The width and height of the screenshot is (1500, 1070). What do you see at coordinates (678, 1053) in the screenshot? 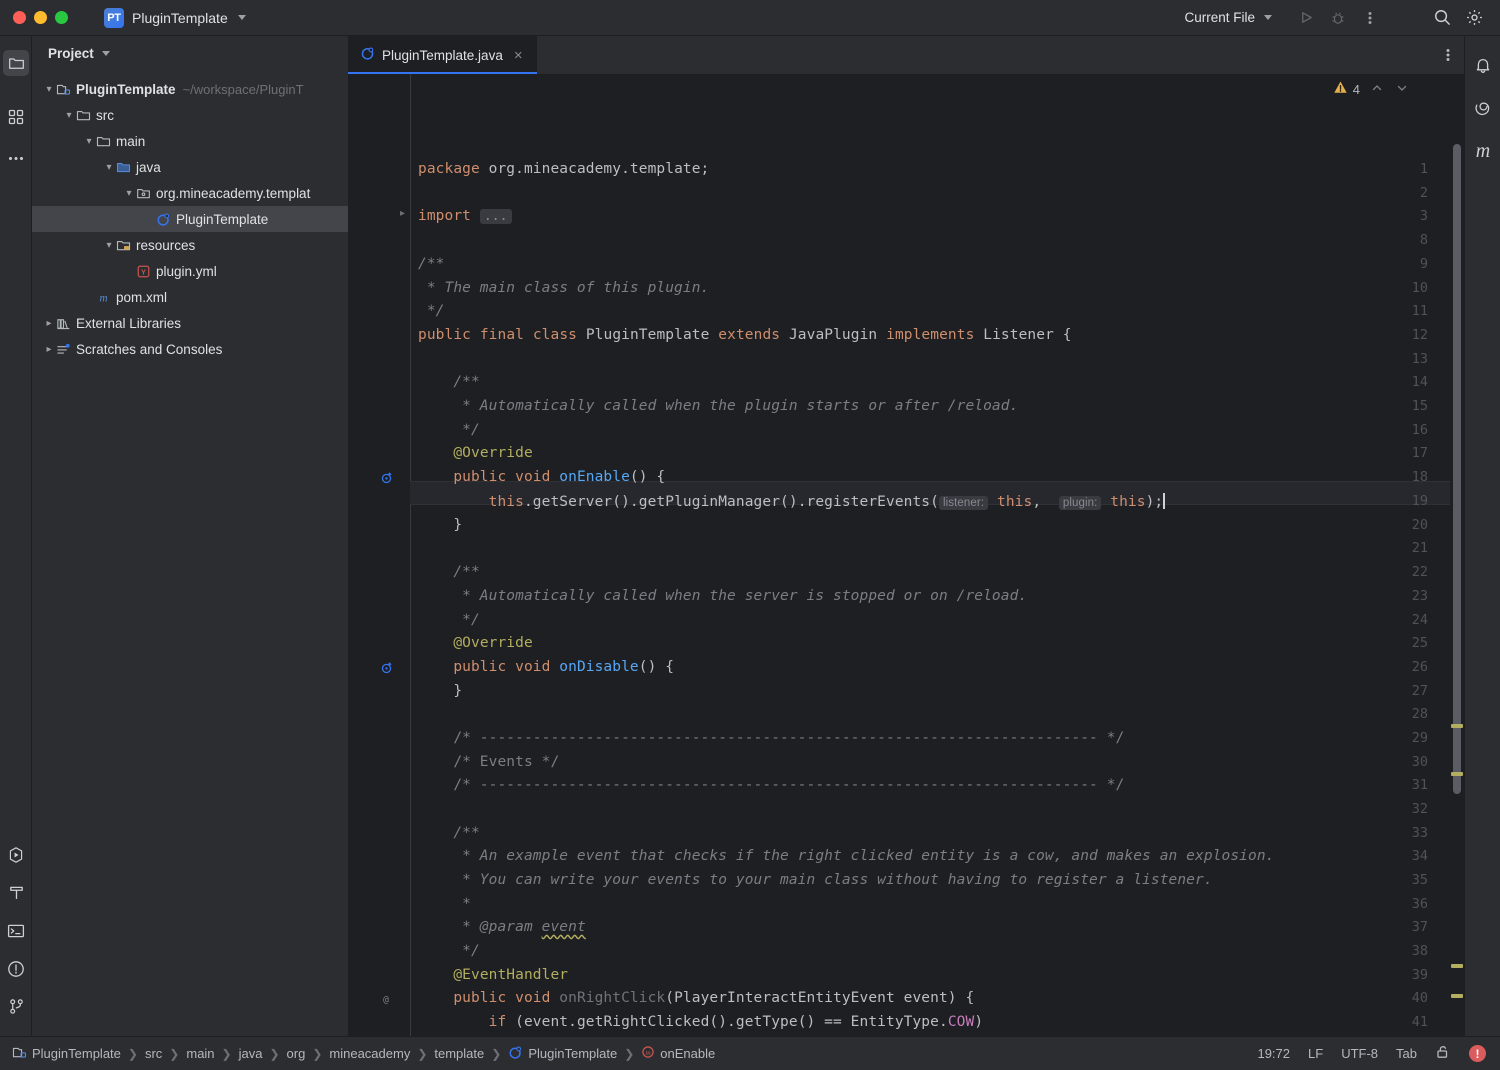
I see `breadcrumb-item: m onEnable` at bounding box center [678, 1053].